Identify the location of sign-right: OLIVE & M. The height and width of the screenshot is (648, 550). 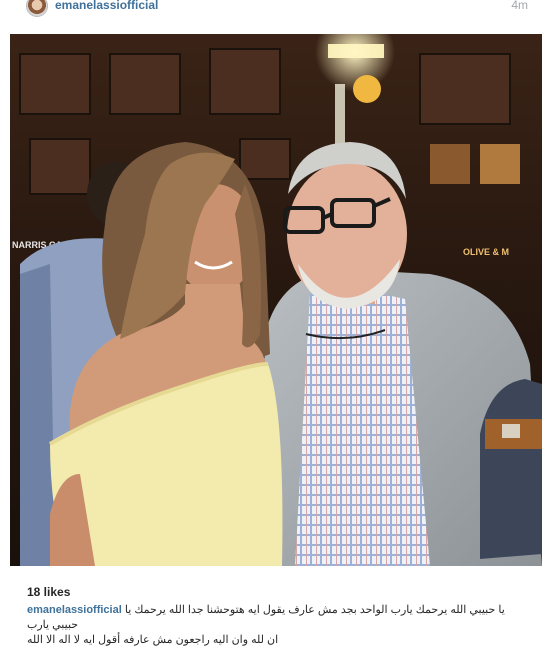
(486, 252).